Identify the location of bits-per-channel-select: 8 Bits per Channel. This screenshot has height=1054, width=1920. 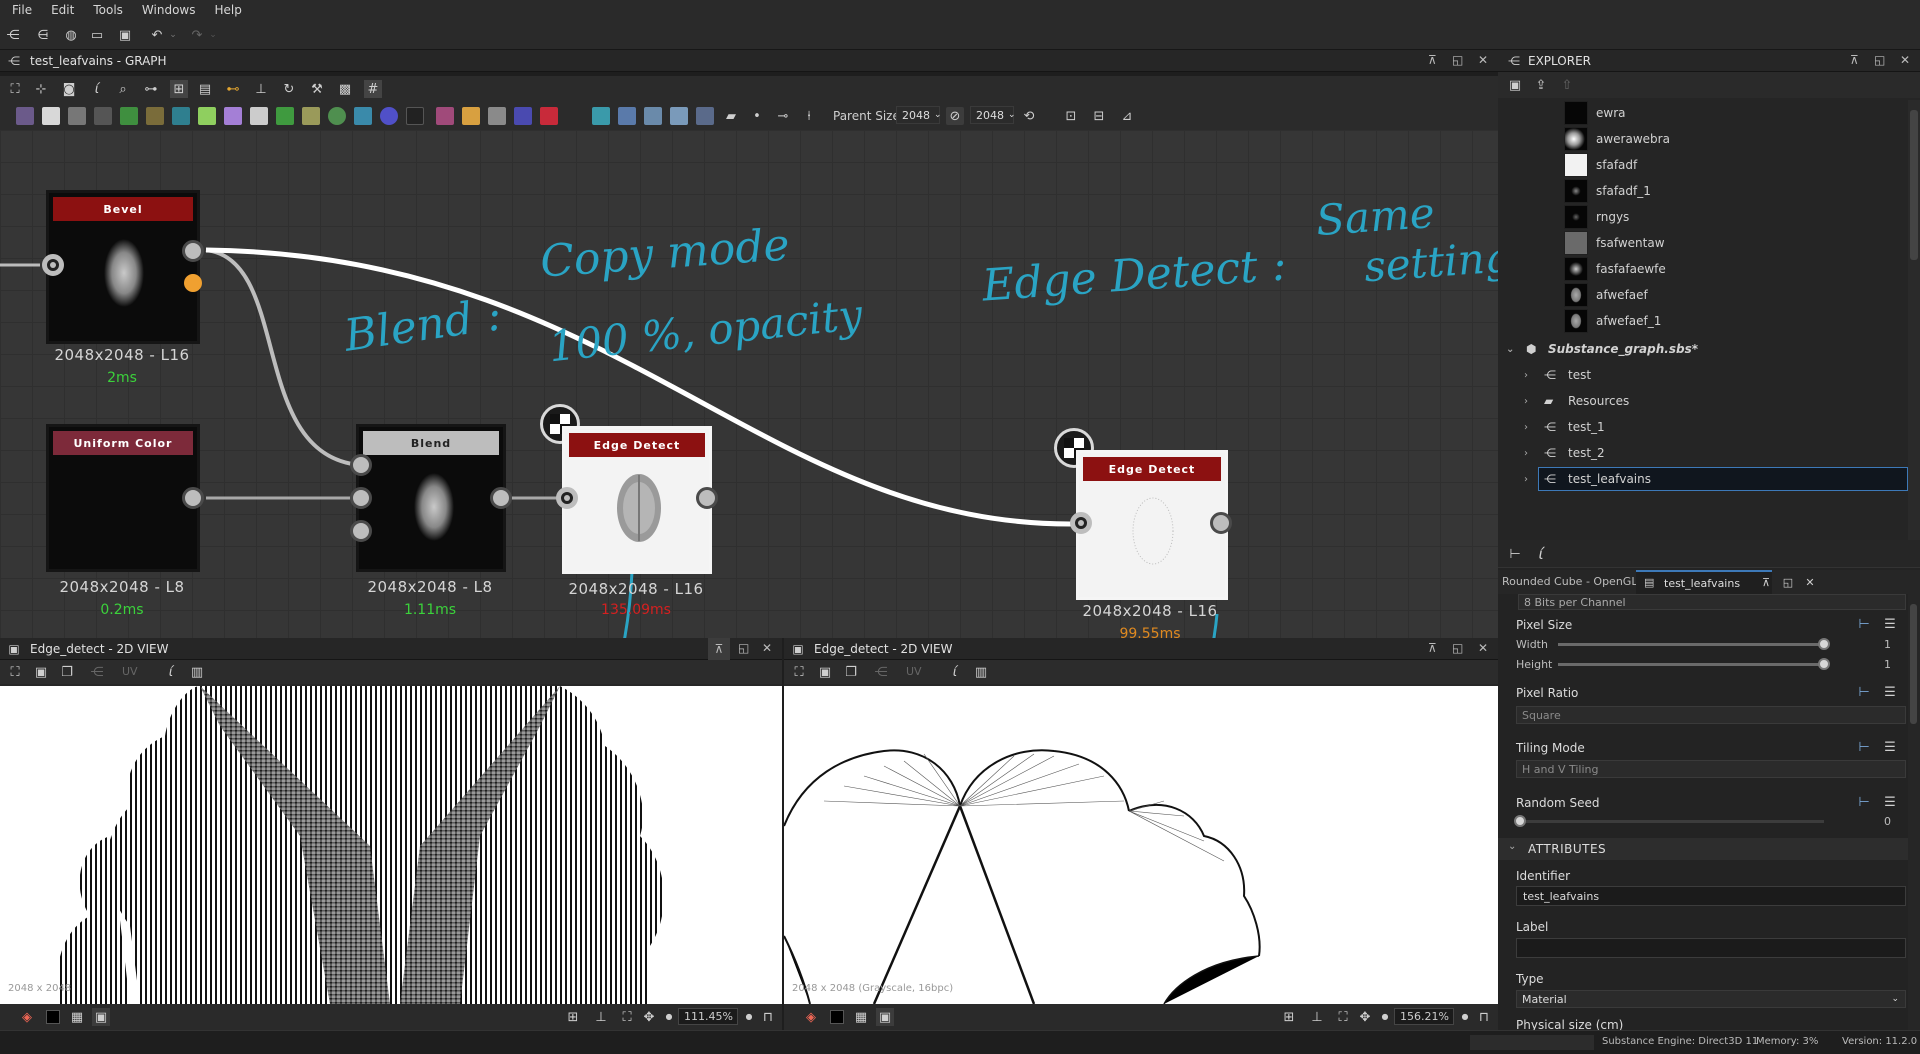
(1712, 602).